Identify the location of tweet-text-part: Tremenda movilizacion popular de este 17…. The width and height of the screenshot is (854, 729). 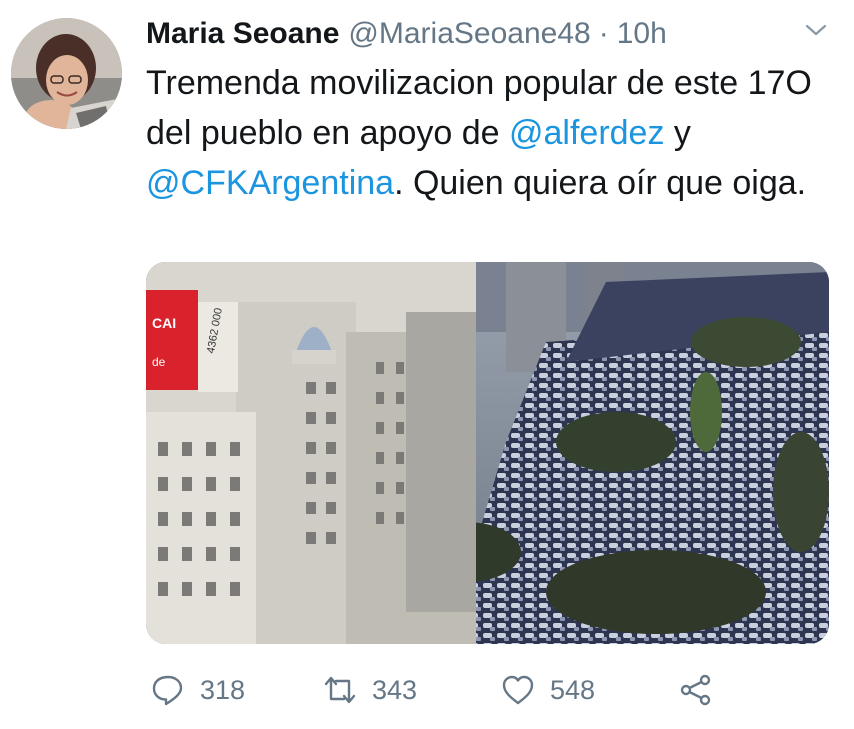
(479, 108).